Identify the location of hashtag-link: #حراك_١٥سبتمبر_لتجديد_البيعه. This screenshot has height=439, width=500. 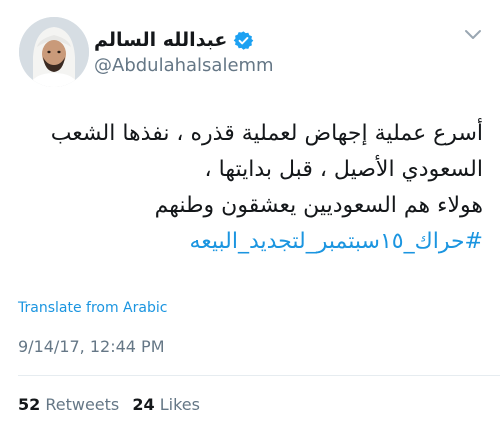
(248, 242).